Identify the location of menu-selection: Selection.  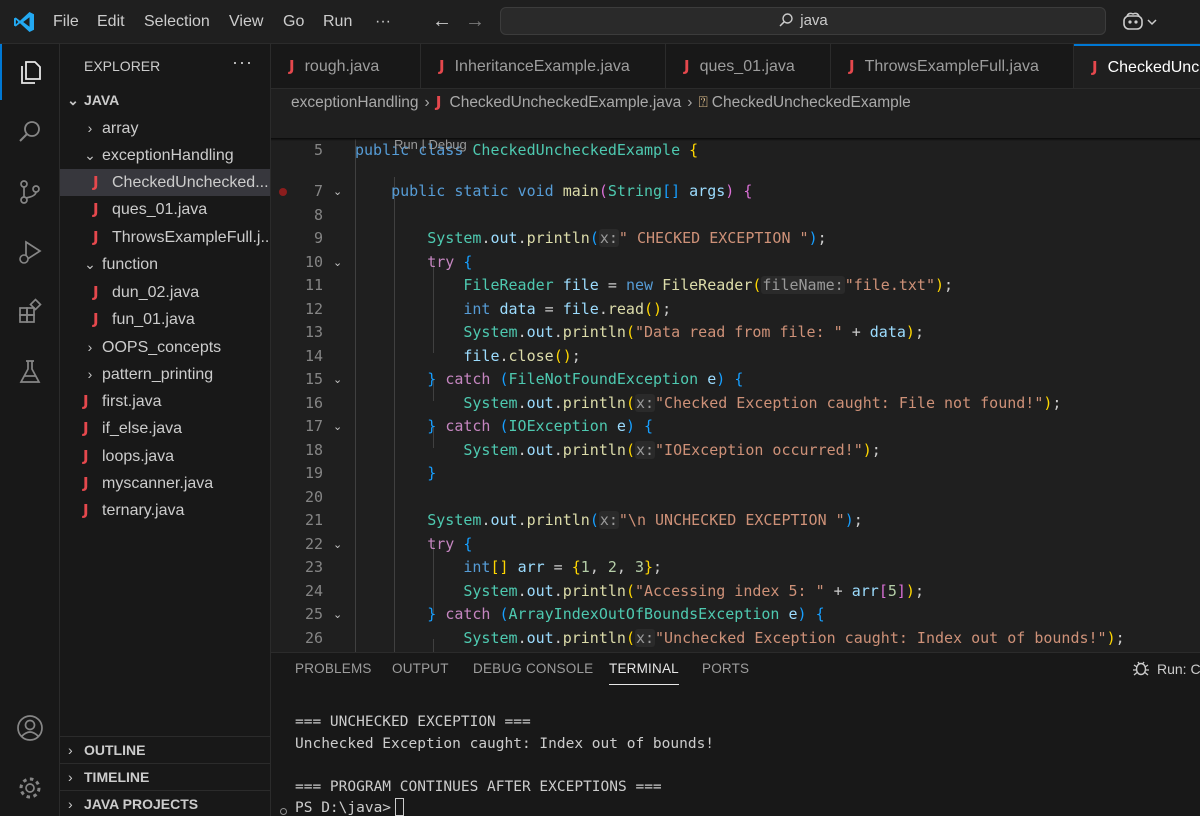
(177, 22).